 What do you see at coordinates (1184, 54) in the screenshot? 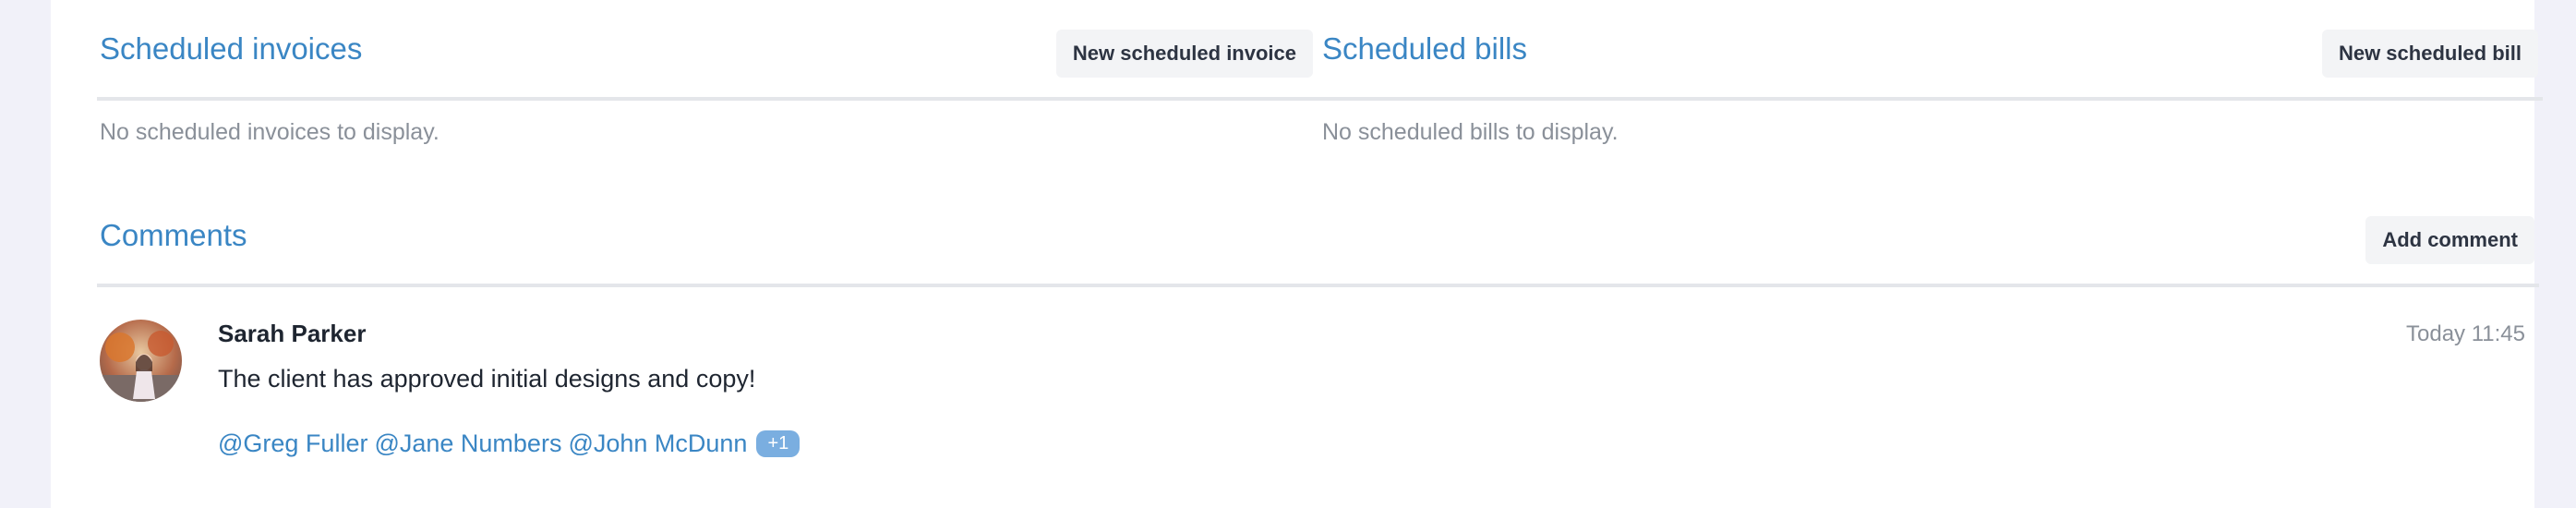
I see `new-scheduled-invoice-button: New scheduled invoice` at bounding box center [1184, 54].